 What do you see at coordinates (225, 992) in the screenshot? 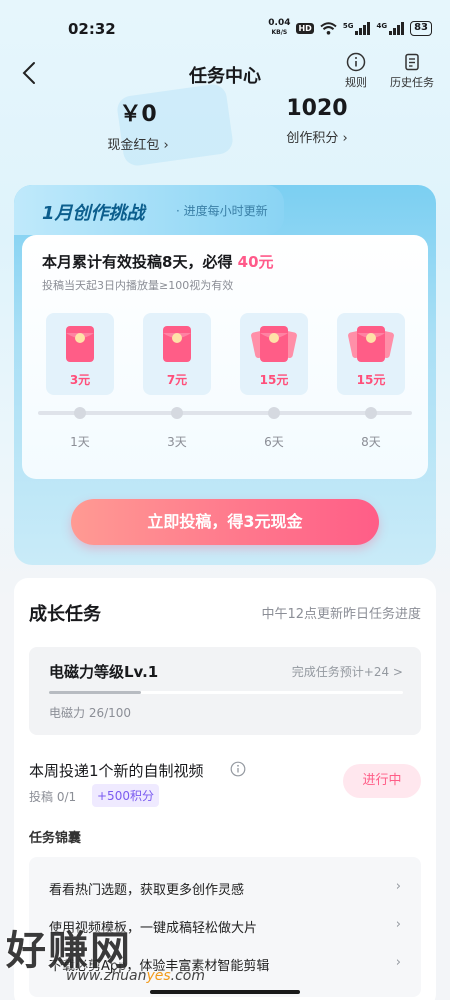
I see `home-indicator` at bounding box center [225, 992].